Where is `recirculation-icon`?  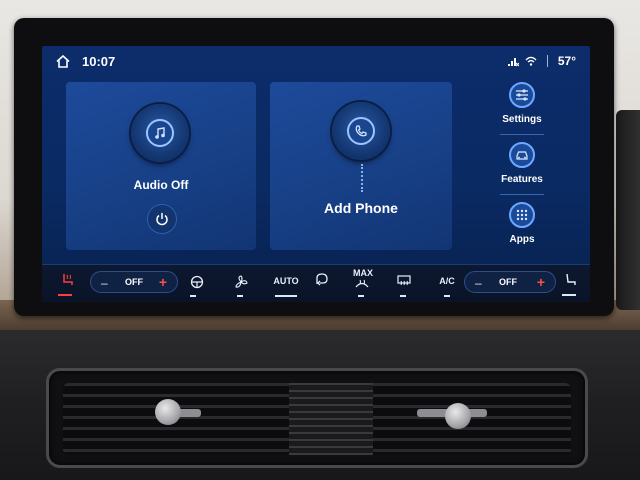 recirculation-icon is located at coordinates (322, 280).